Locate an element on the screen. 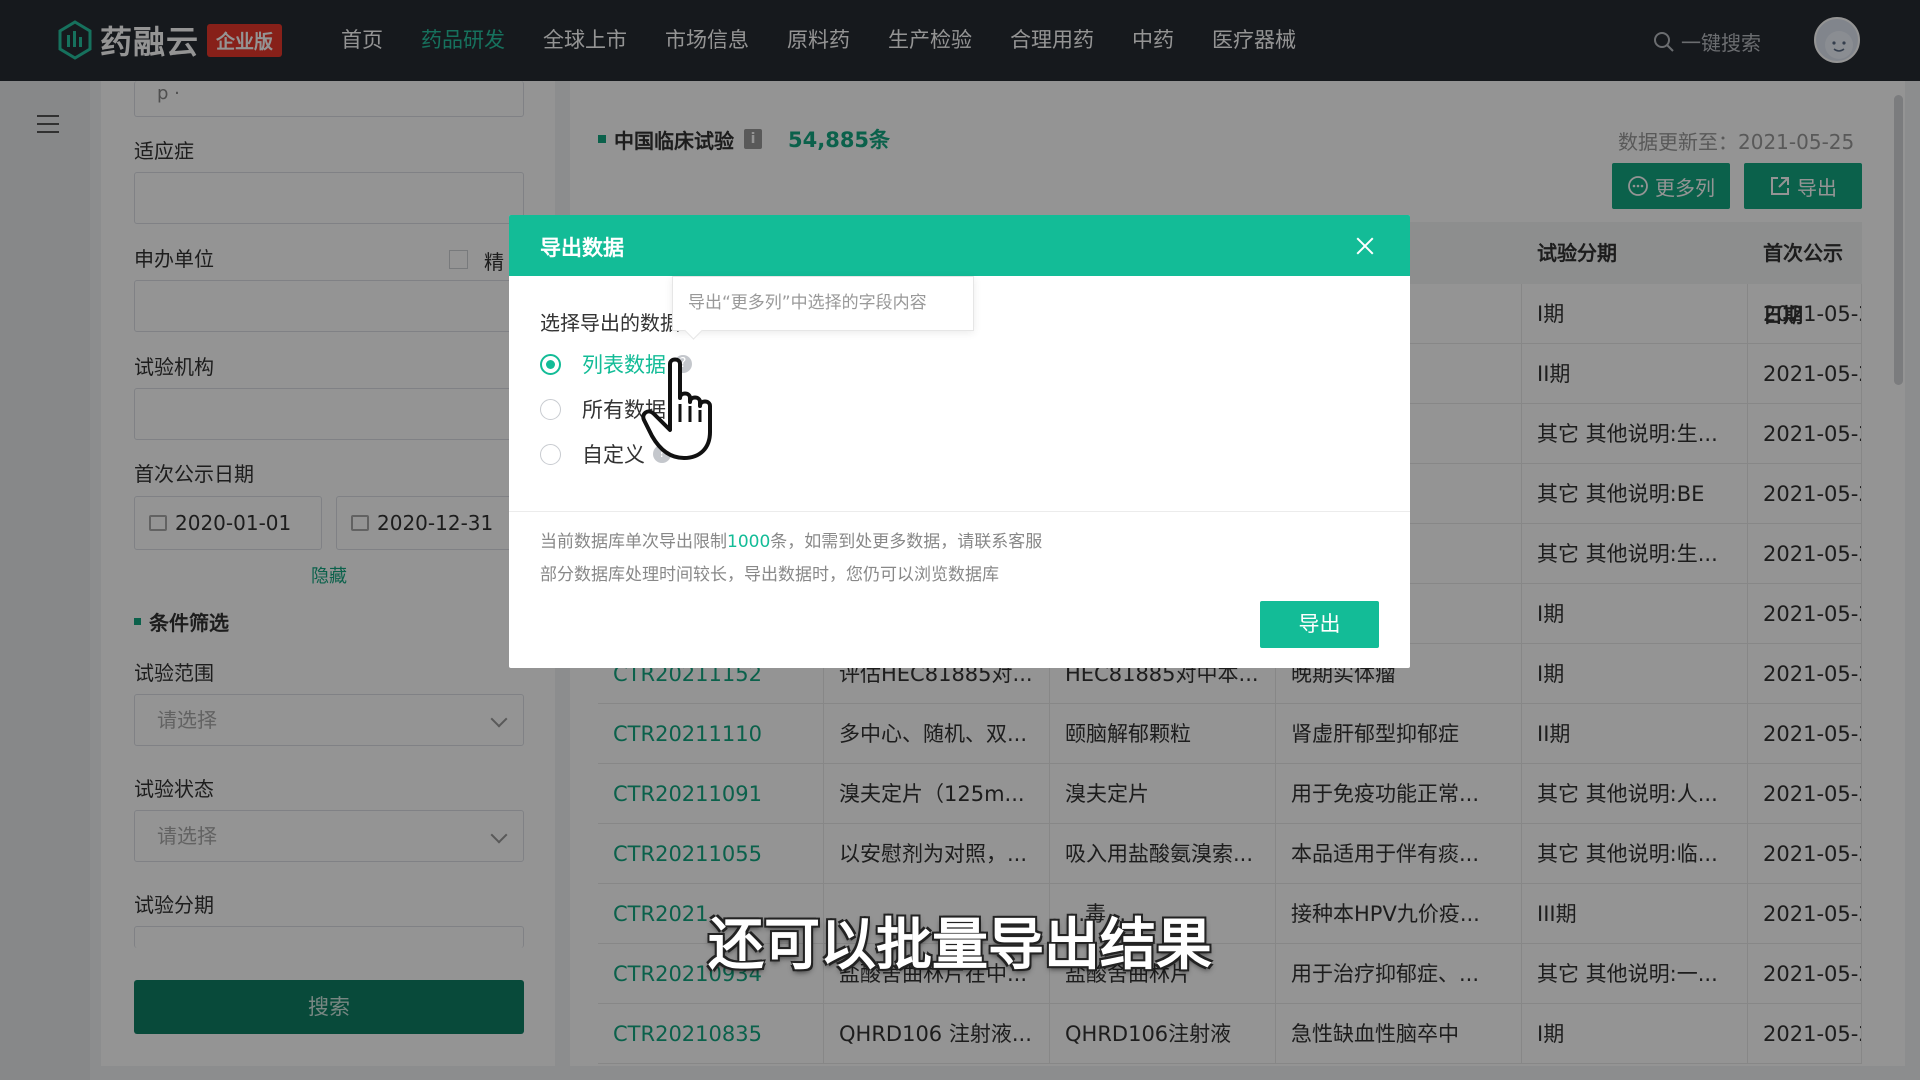 The width and height of the screenshot is (1920, 1080). close-icon is located at coordinates (1365, 246).